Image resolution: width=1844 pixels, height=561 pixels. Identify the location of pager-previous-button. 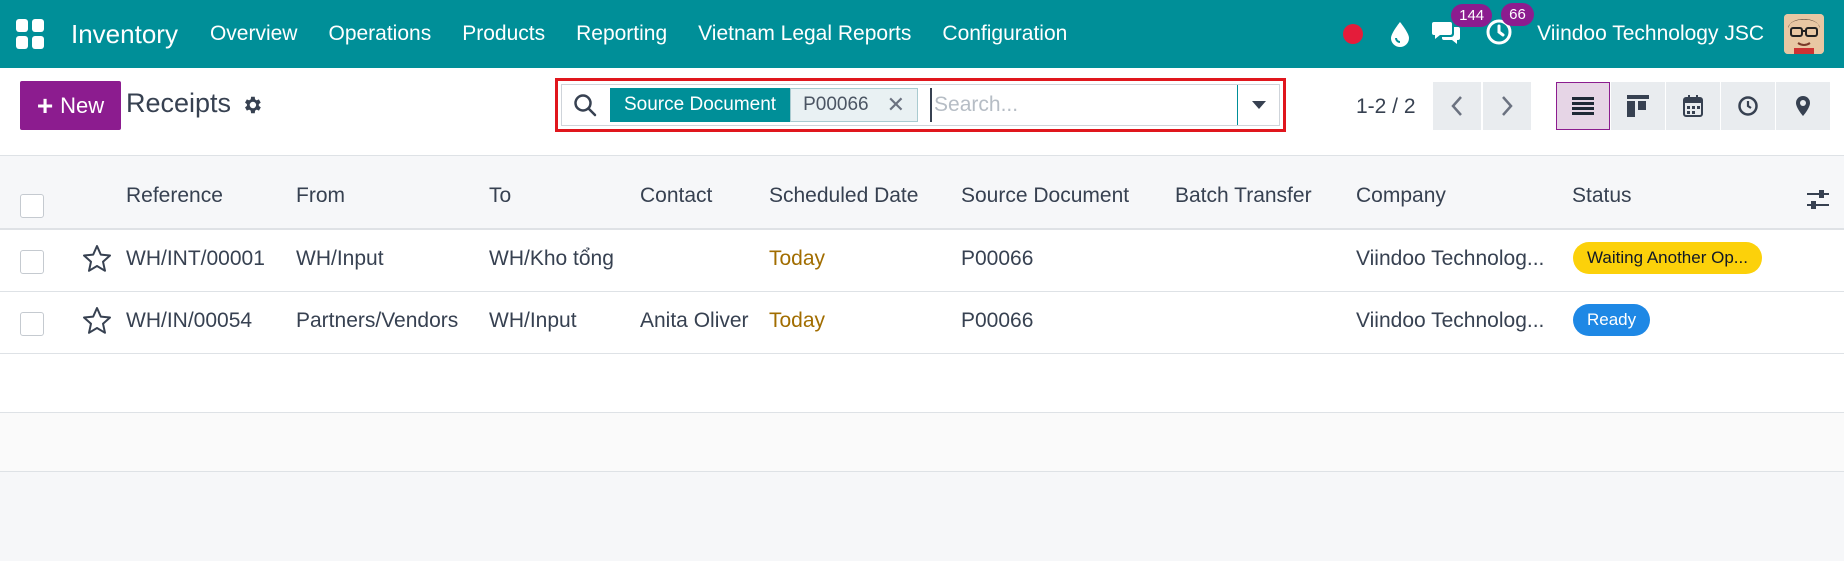
(1457, 106).